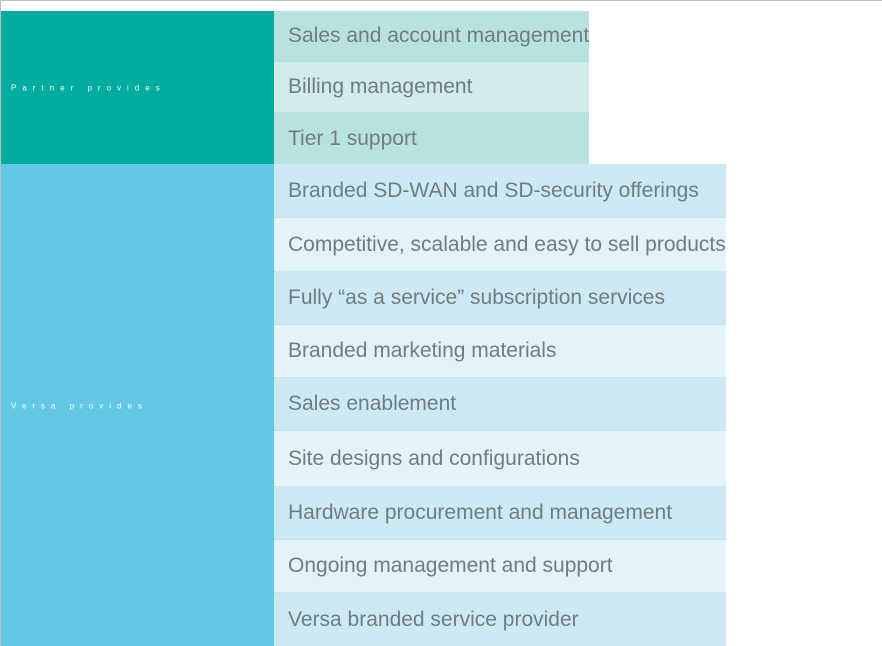 The height and width of the screenshot is (646, 882). What do you see at coordinates (500, 513) in the screenshot?
I see `list-item: Hardware procurement and management` at bounding box center [500, 513].